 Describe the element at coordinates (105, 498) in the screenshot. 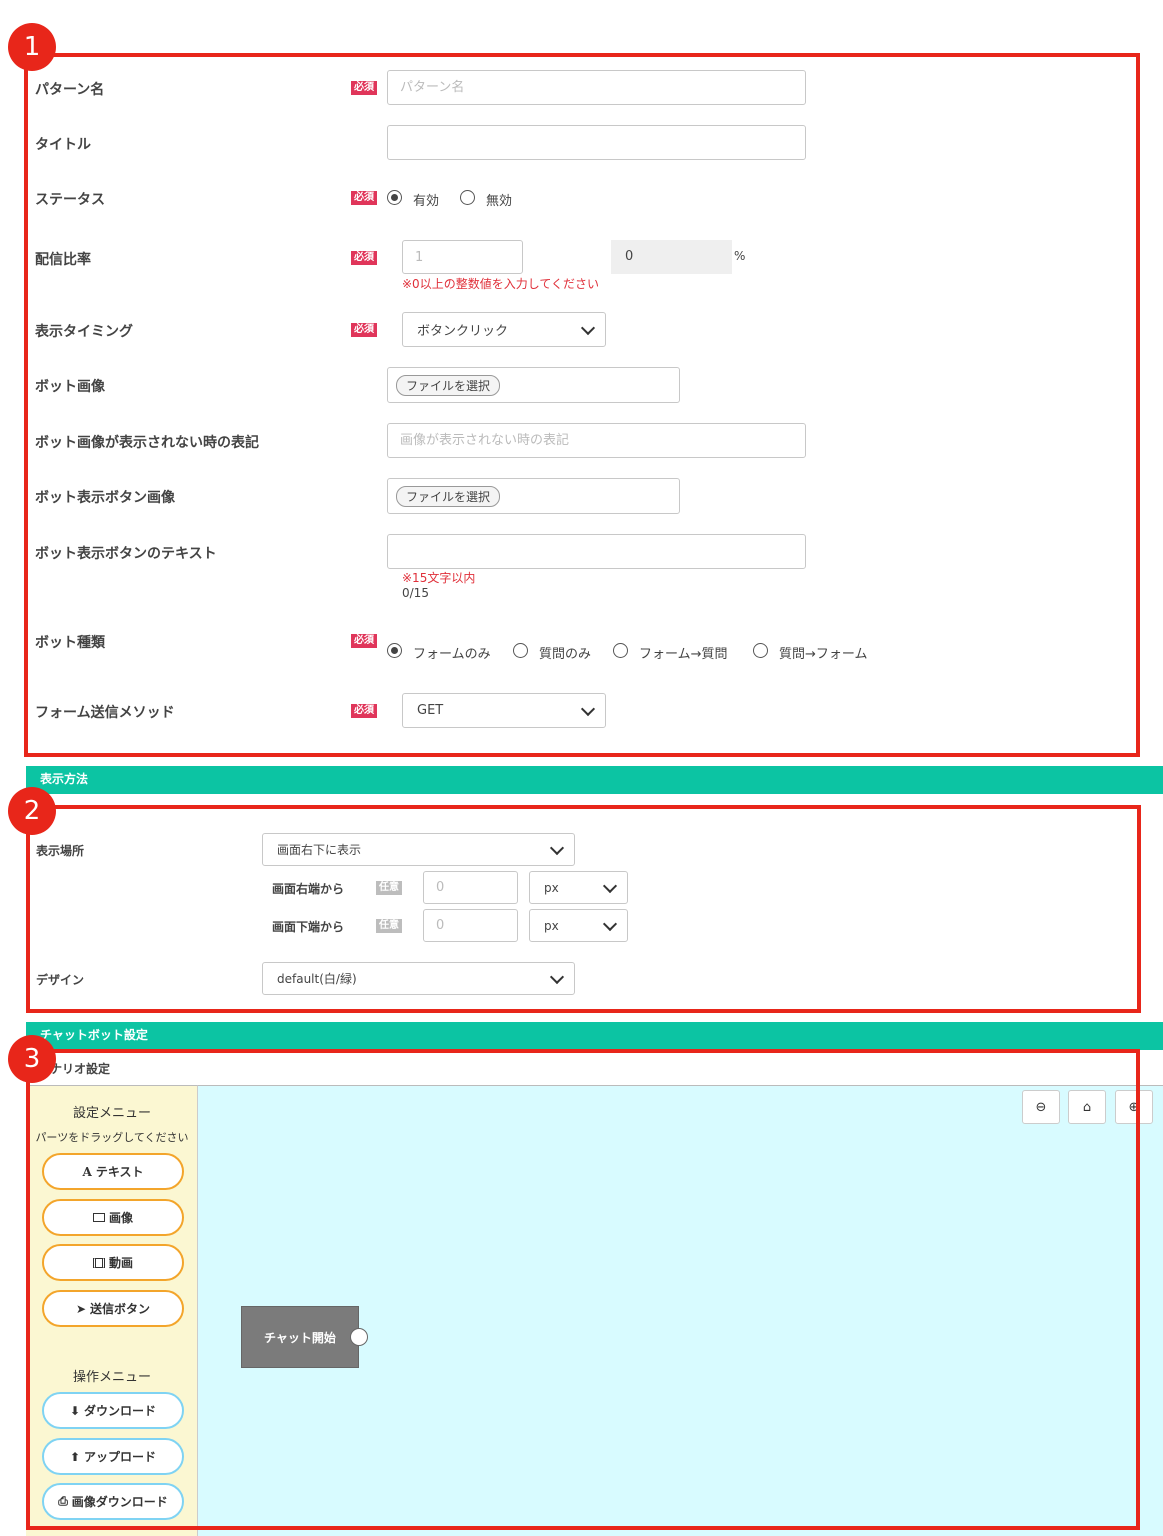

I see `bot-button-image-label: ボット表示ボタン画像` at that location.